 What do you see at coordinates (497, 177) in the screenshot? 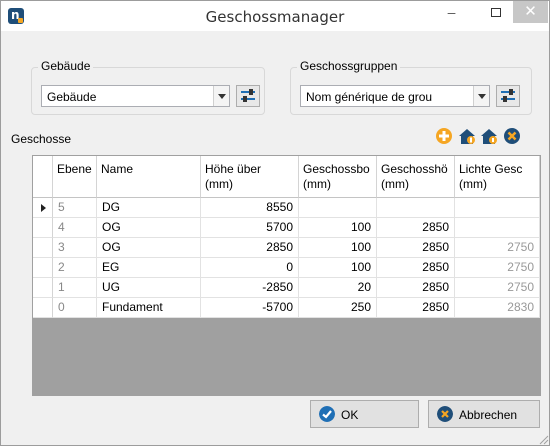
I see `column-header-lichte-geschosshoehe: Lichte Gesc (mm)` at bounding box center [497, 177].